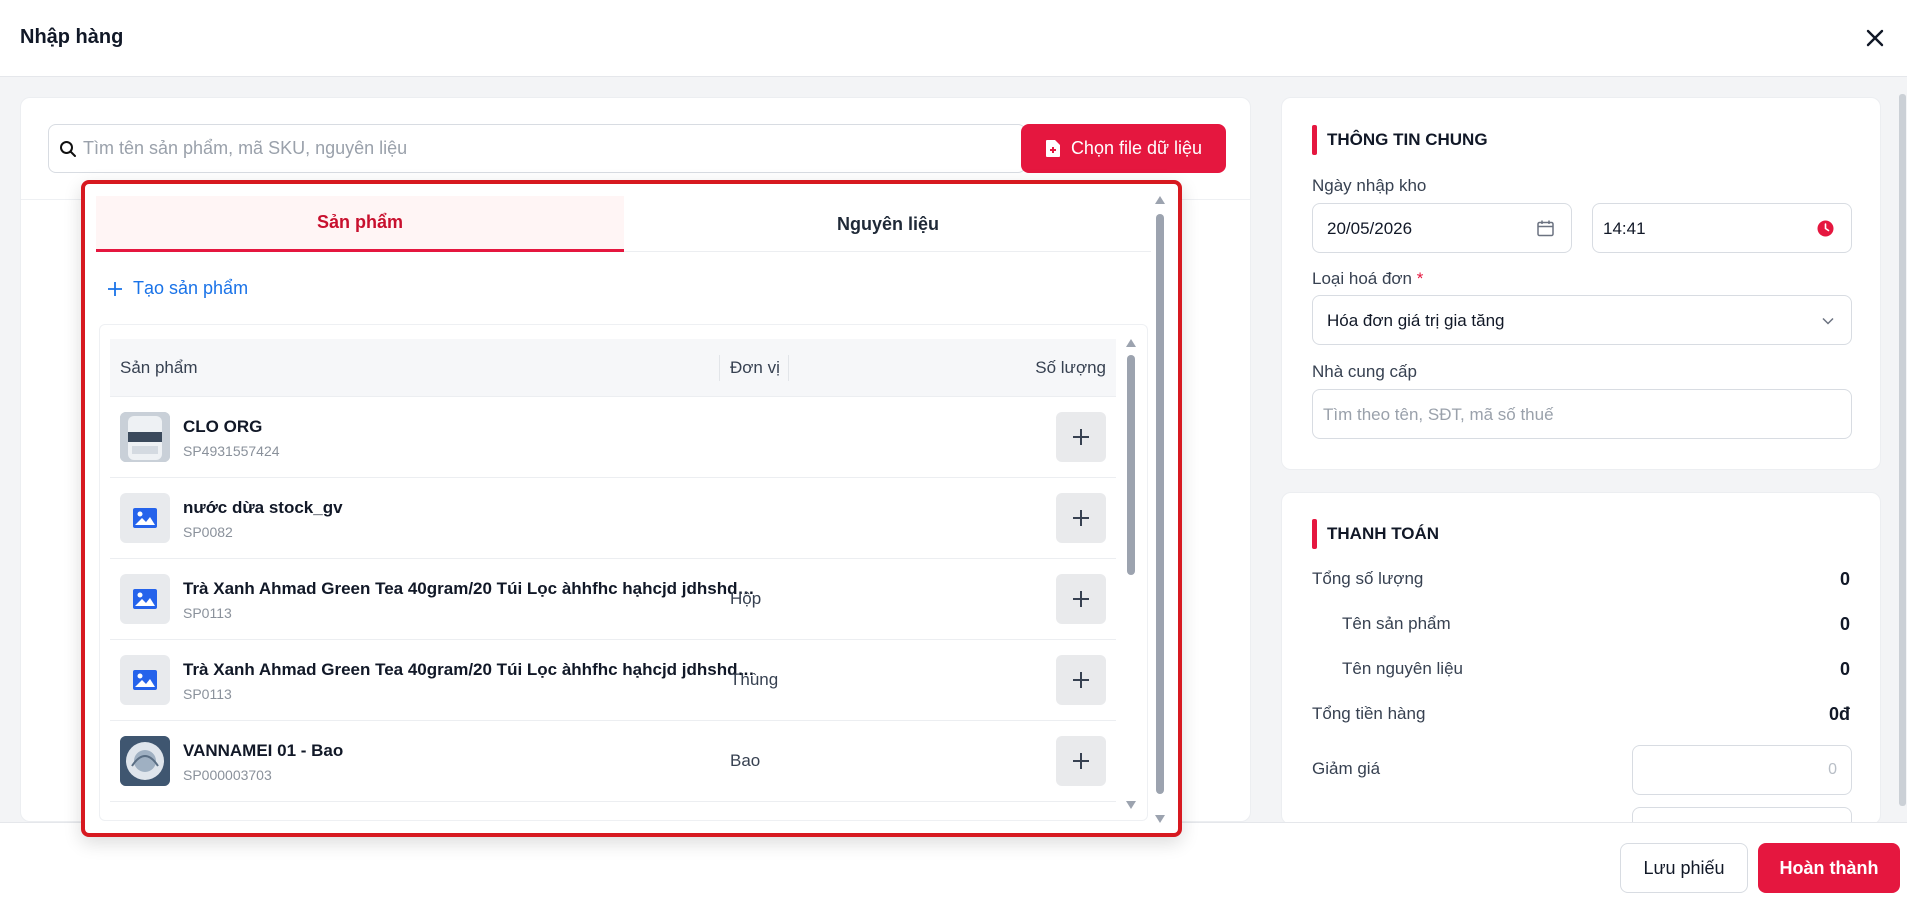 Image resolution: width=1907 pixels, height=905 pixels. What do you see at coordinates (888, 224) in the screenshot?
I see `tab-materials: Nguyên liệu` at bounding box center [888, 224].